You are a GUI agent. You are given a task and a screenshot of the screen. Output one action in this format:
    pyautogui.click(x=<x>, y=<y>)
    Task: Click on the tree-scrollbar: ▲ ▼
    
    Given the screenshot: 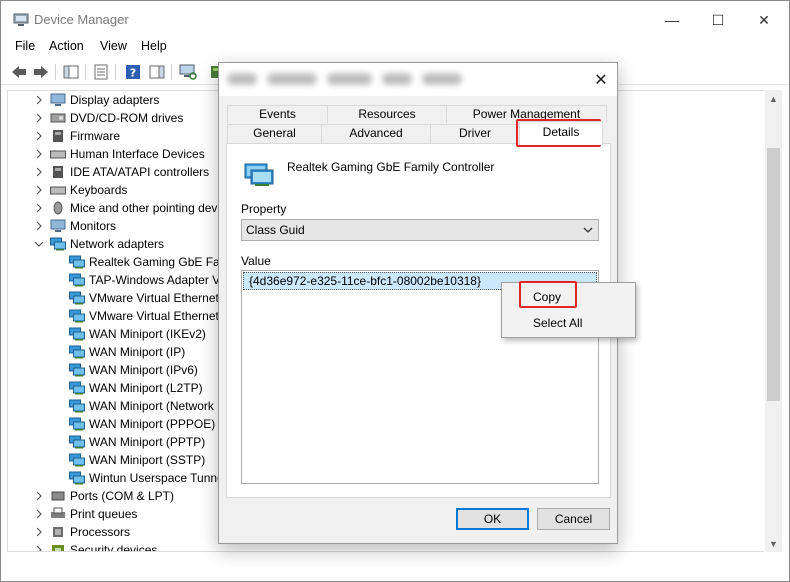 What is the action you would take?
    pyautogui.click(x=773, y=321)
    